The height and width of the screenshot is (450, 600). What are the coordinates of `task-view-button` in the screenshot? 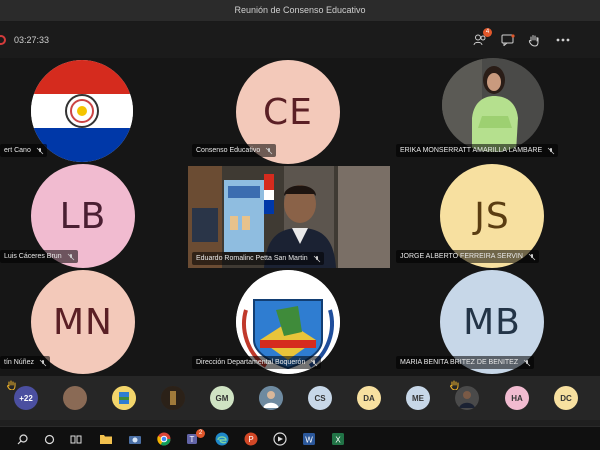 It's located at (76, 439).